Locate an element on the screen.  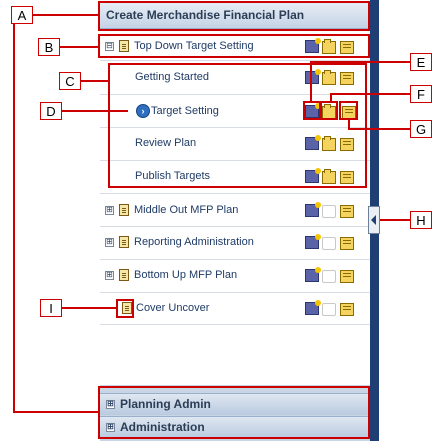
collapse-icon: ⊟ is located at coordinates (109, 46).